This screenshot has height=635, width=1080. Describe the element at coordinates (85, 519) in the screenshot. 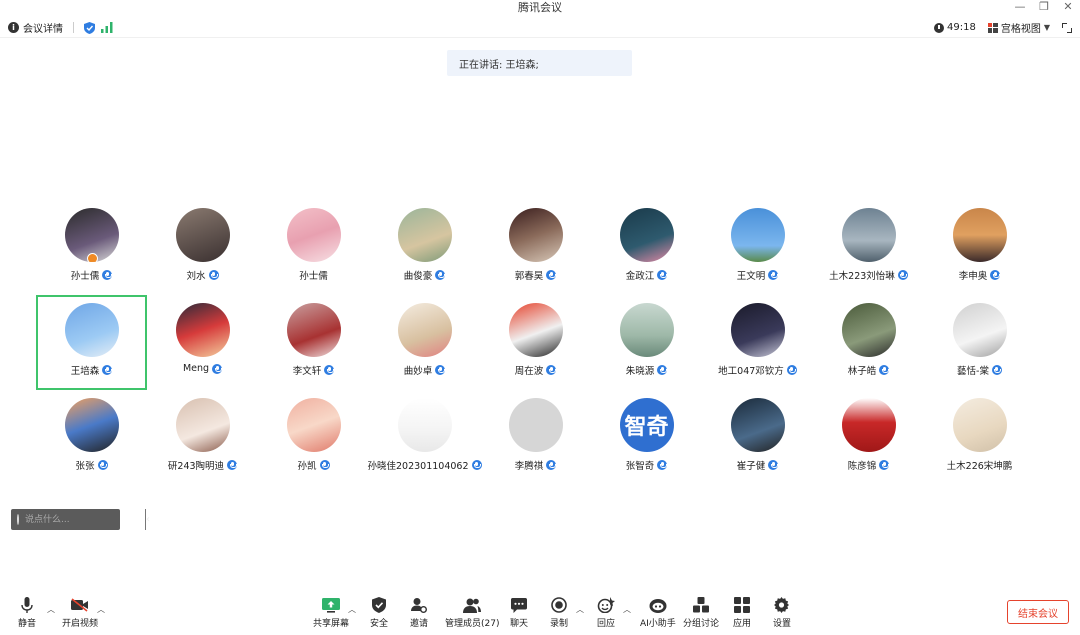

I see `chat-input` at that location.